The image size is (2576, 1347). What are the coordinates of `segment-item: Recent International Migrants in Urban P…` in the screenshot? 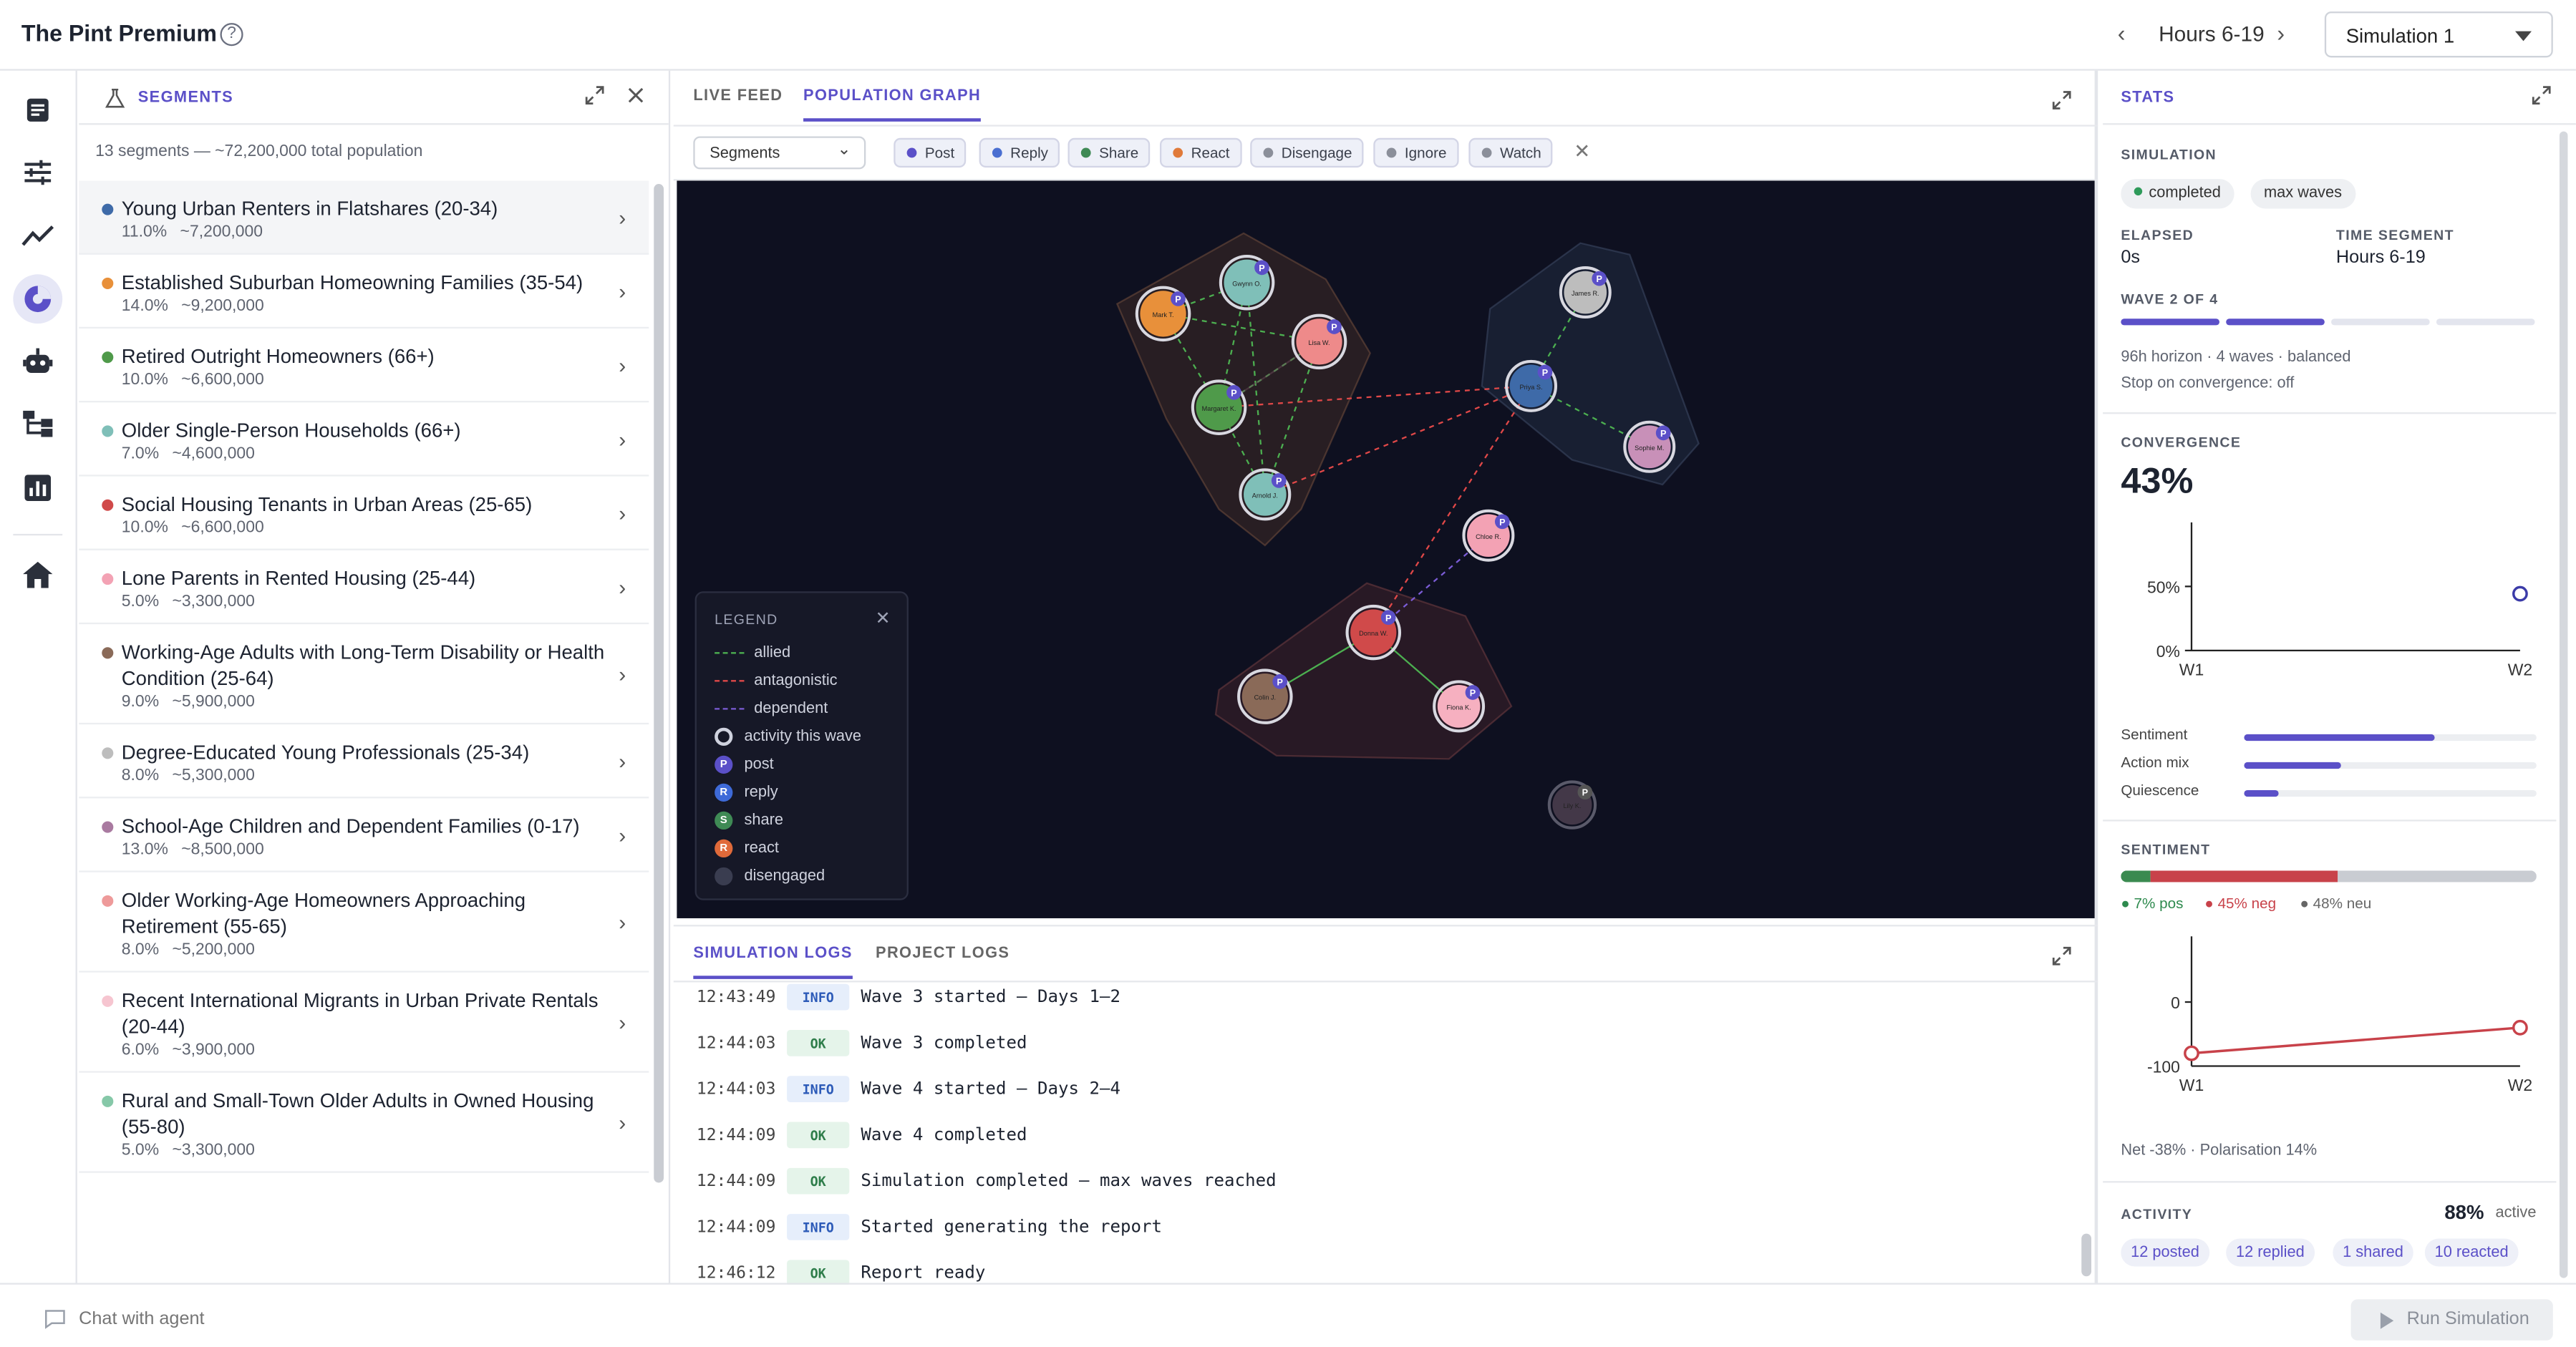 It's located at (364, 1023).